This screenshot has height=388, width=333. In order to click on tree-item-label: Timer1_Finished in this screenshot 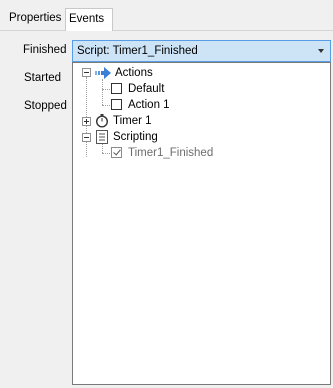, I will do `click(171, 153)`.